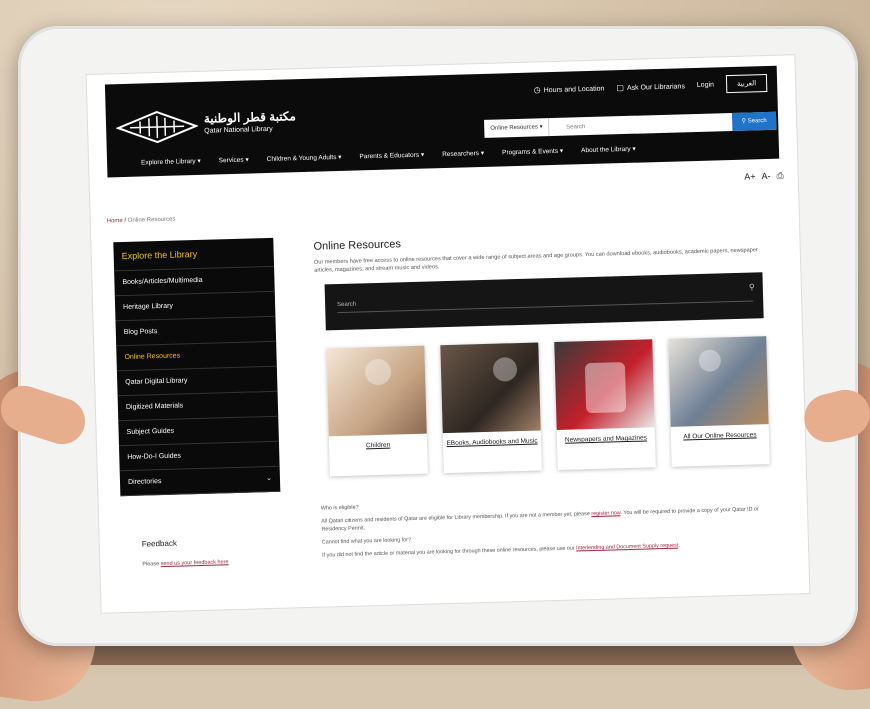 The image size is (870, 709). Describe the element at coordinates (620, 86) in the screenshot. I see `chat-icon: ▢` at that location.